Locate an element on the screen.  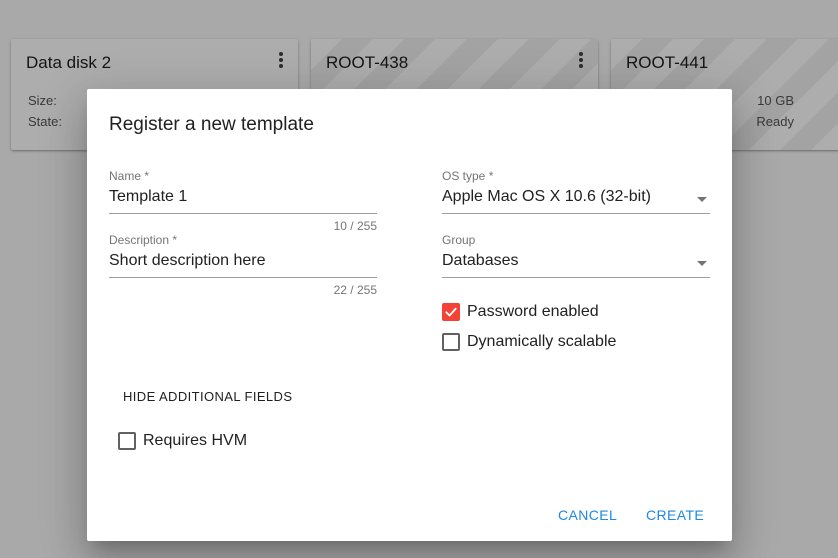
hide-additional-fields-button: HIDE ADDITIONAL FIELDS is located at coordinates (207, 396).